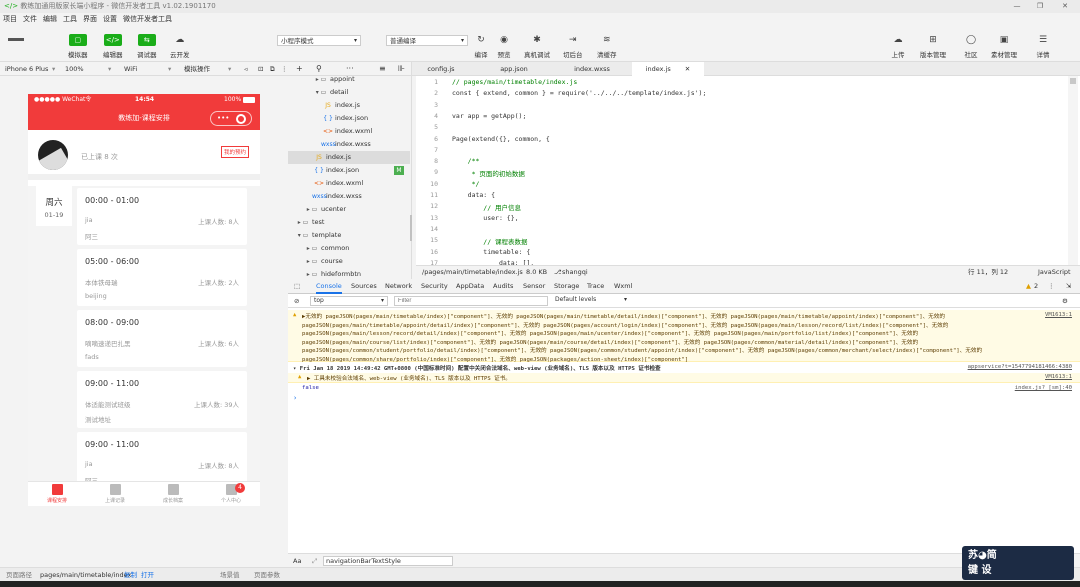 This screenshot has height=587, width=1080. Describe the element at coordinates (481, 46) in the screenshot. I see `compile-button: ↻ 编译` at that location.